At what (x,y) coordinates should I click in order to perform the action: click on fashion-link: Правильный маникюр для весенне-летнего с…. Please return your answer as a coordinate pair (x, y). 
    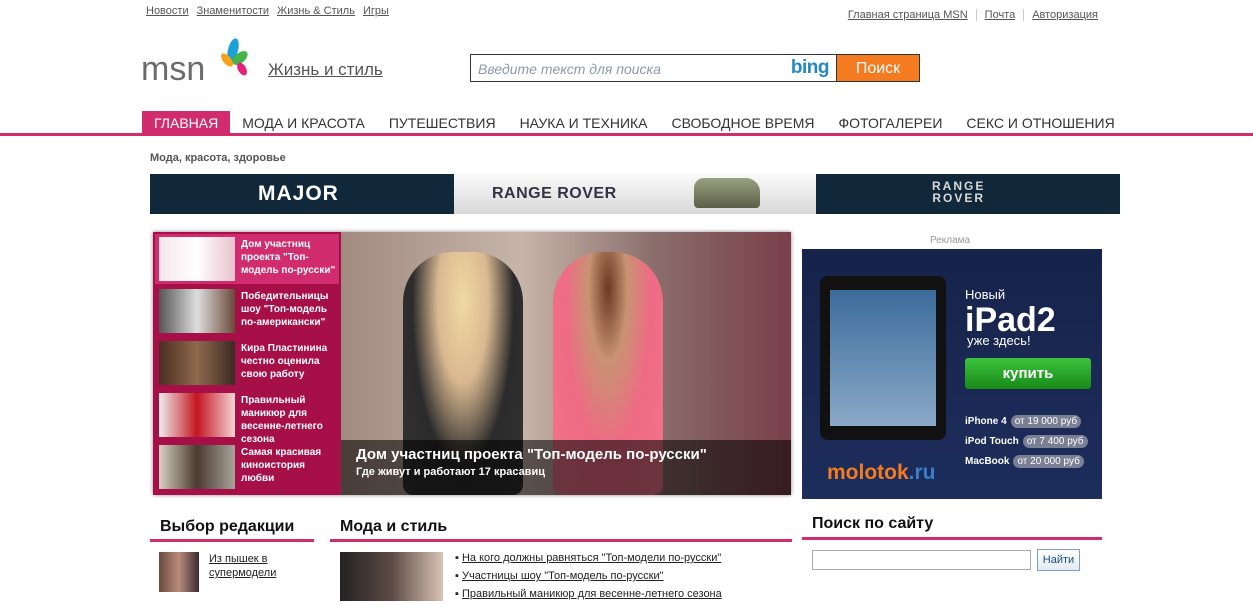
    Looking at the image, I should click on (592, 594).